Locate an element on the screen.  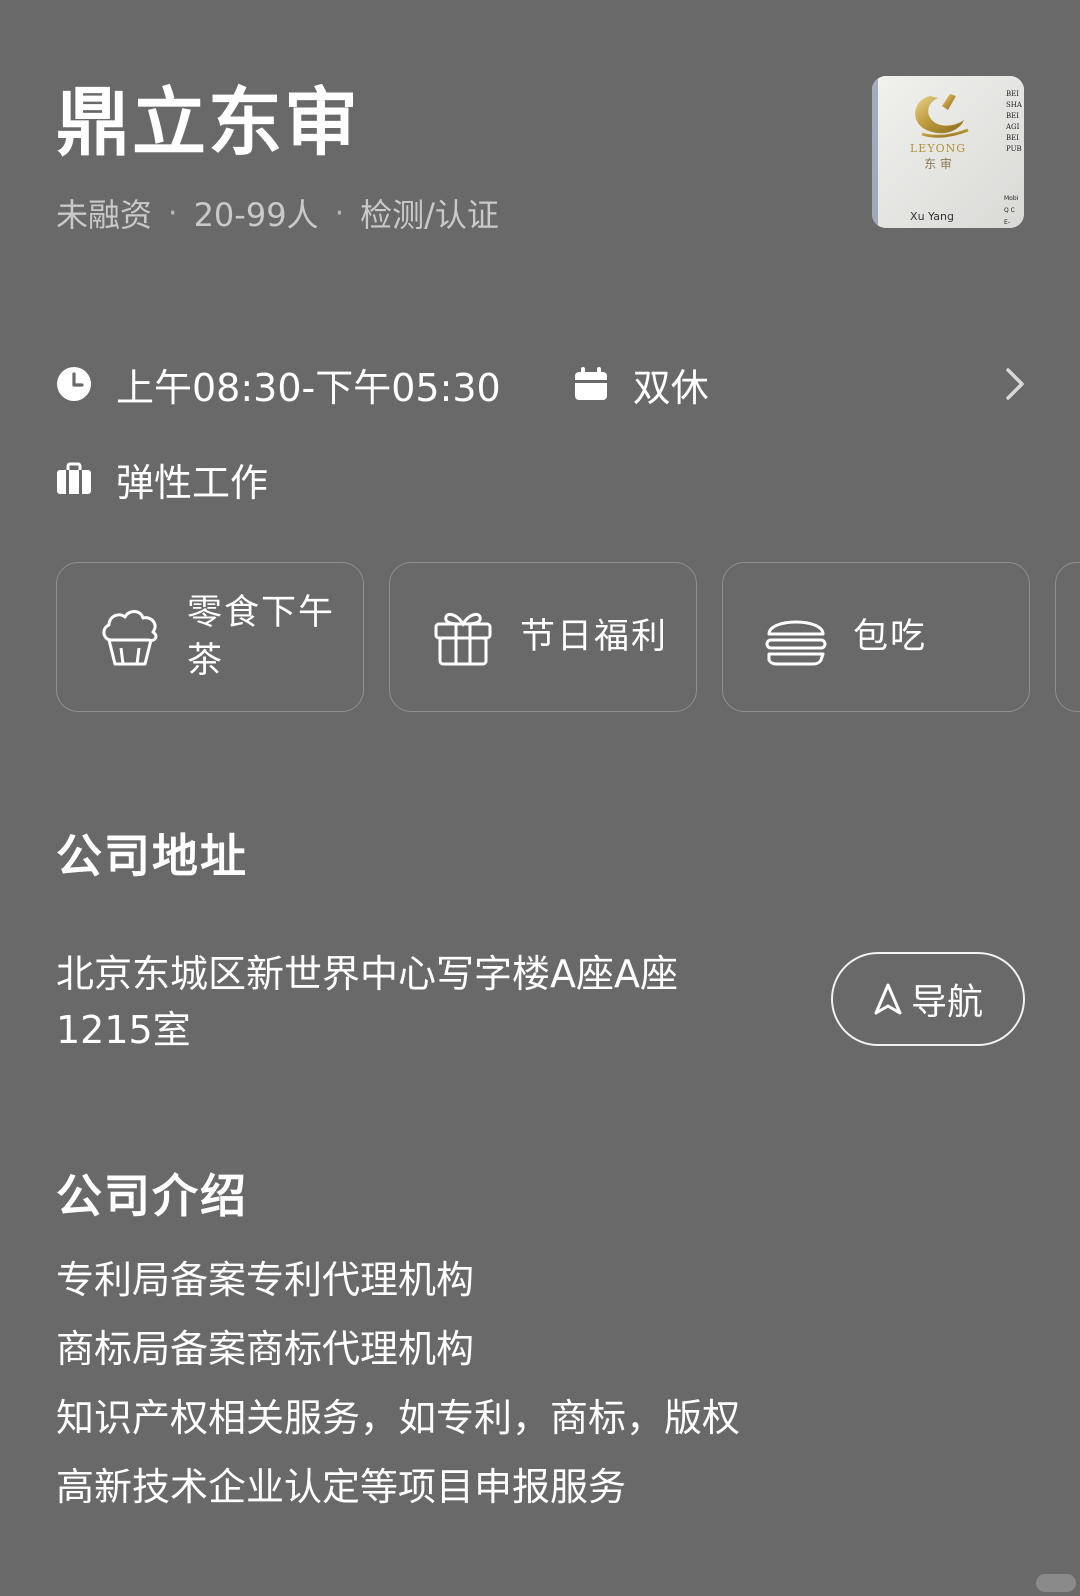
logo-person-name: Xu Yang is located at coordinates (932, 216).